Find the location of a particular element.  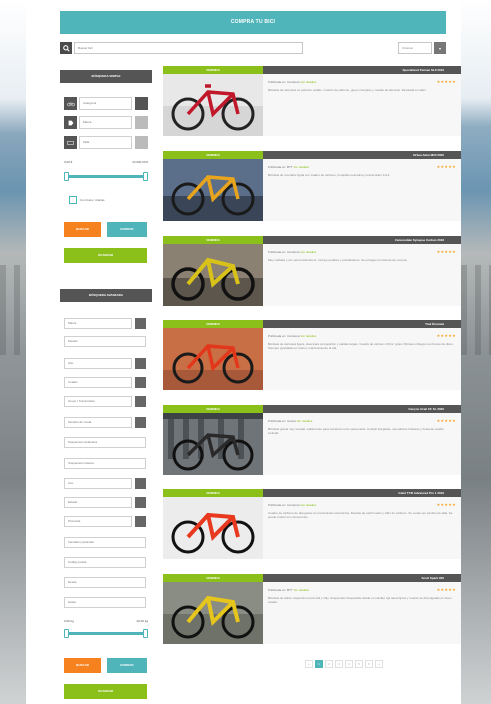

size-select: Talla is located at coordinates (105, 142).